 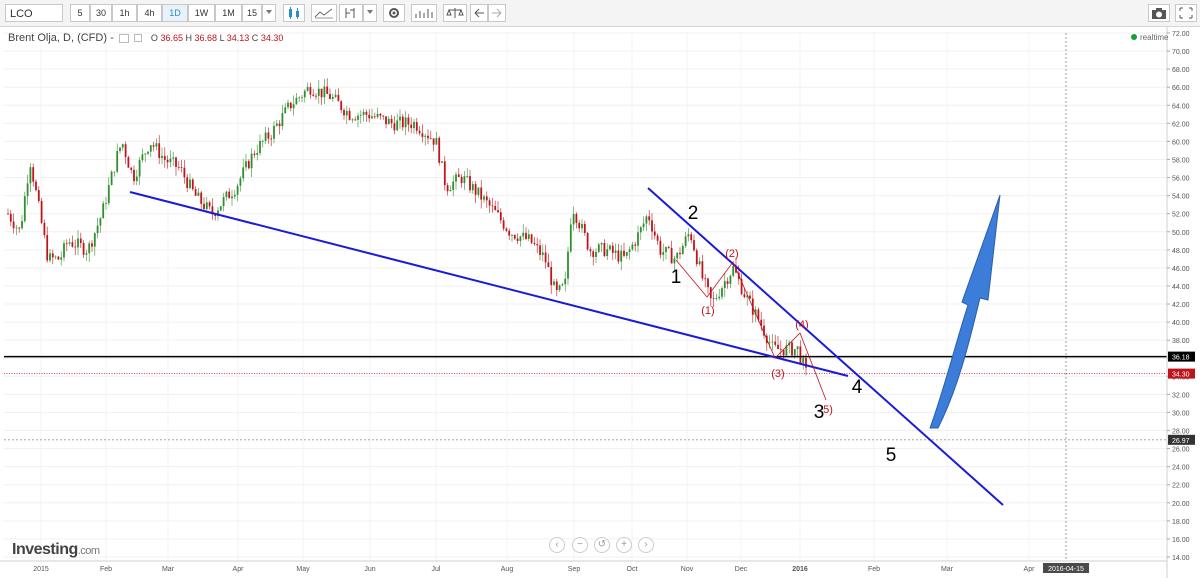 What do you see at coordinates (137, 38) in the screenshot?
I see `legend-settings-icon` at bounding box center [137, 38].